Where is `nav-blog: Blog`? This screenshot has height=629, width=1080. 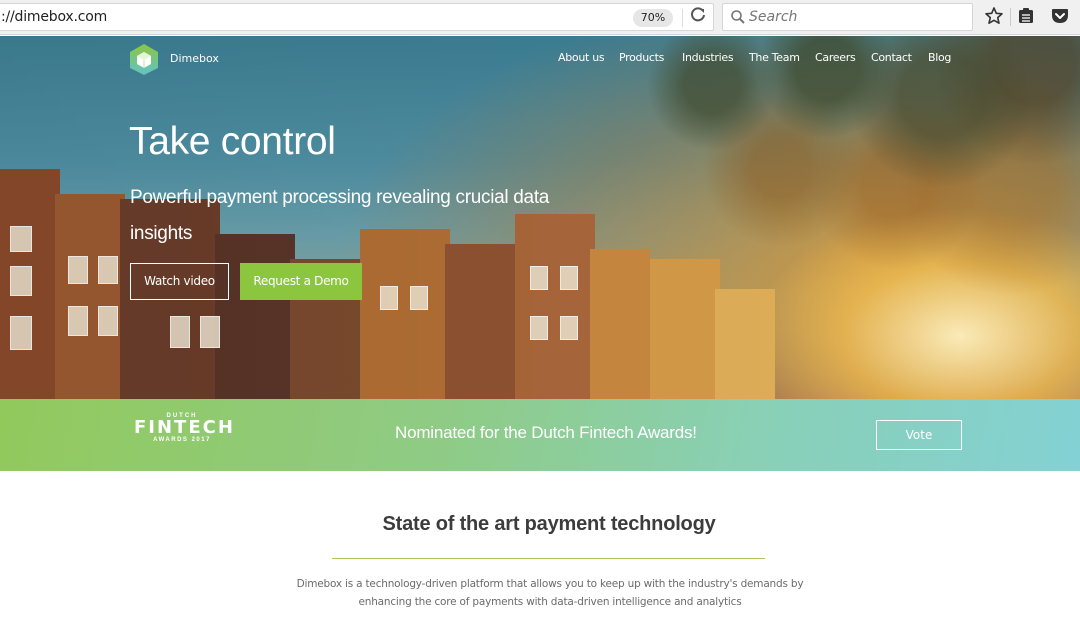
nav-blog: Blog is located at coordinates (939, 57).